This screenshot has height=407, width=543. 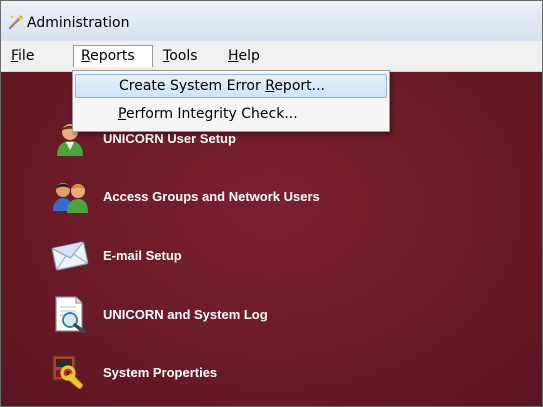 What do you see at coordinates (160, 372) in the screenshot?
I see `app-label-system-properties: System Properties` at bounding box center [160, 372].